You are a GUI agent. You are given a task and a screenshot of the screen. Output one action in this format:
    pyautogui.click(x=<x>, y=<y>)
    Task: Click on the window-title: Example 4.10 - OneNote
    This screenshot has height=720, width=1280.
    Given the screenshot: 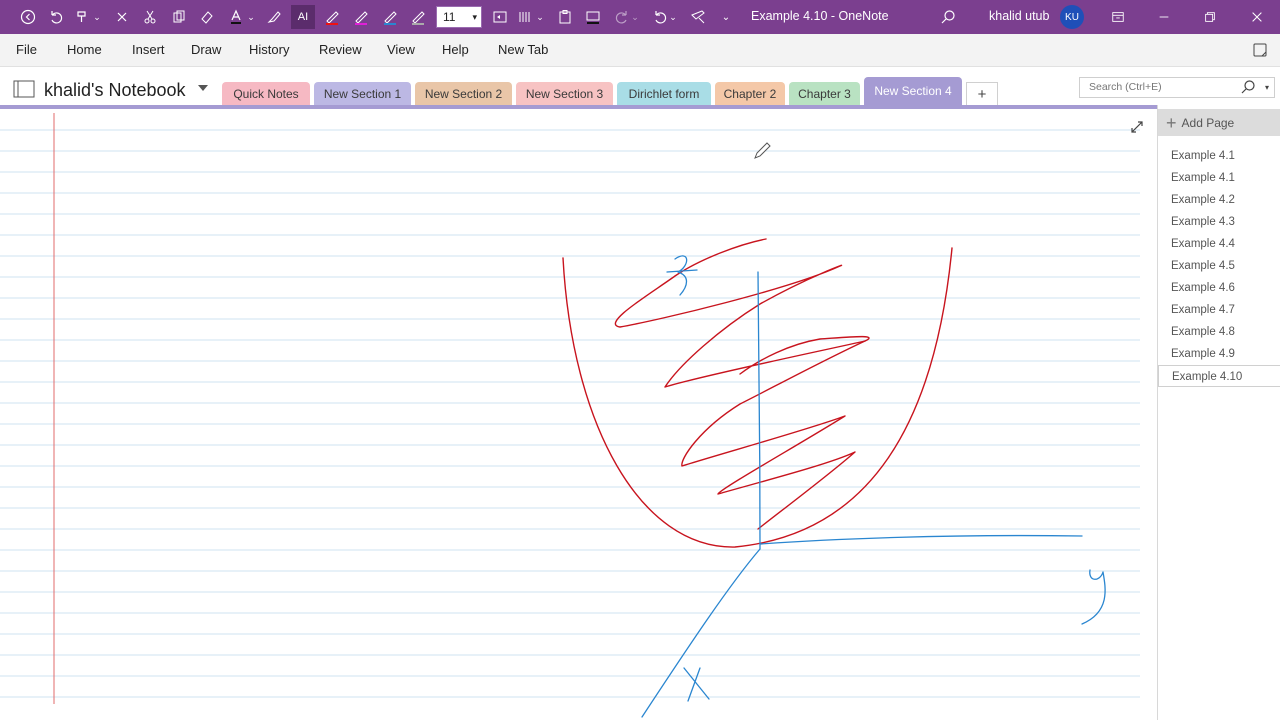 What is the action you would take?
    pyautogui.click(x=820, y=16)
    